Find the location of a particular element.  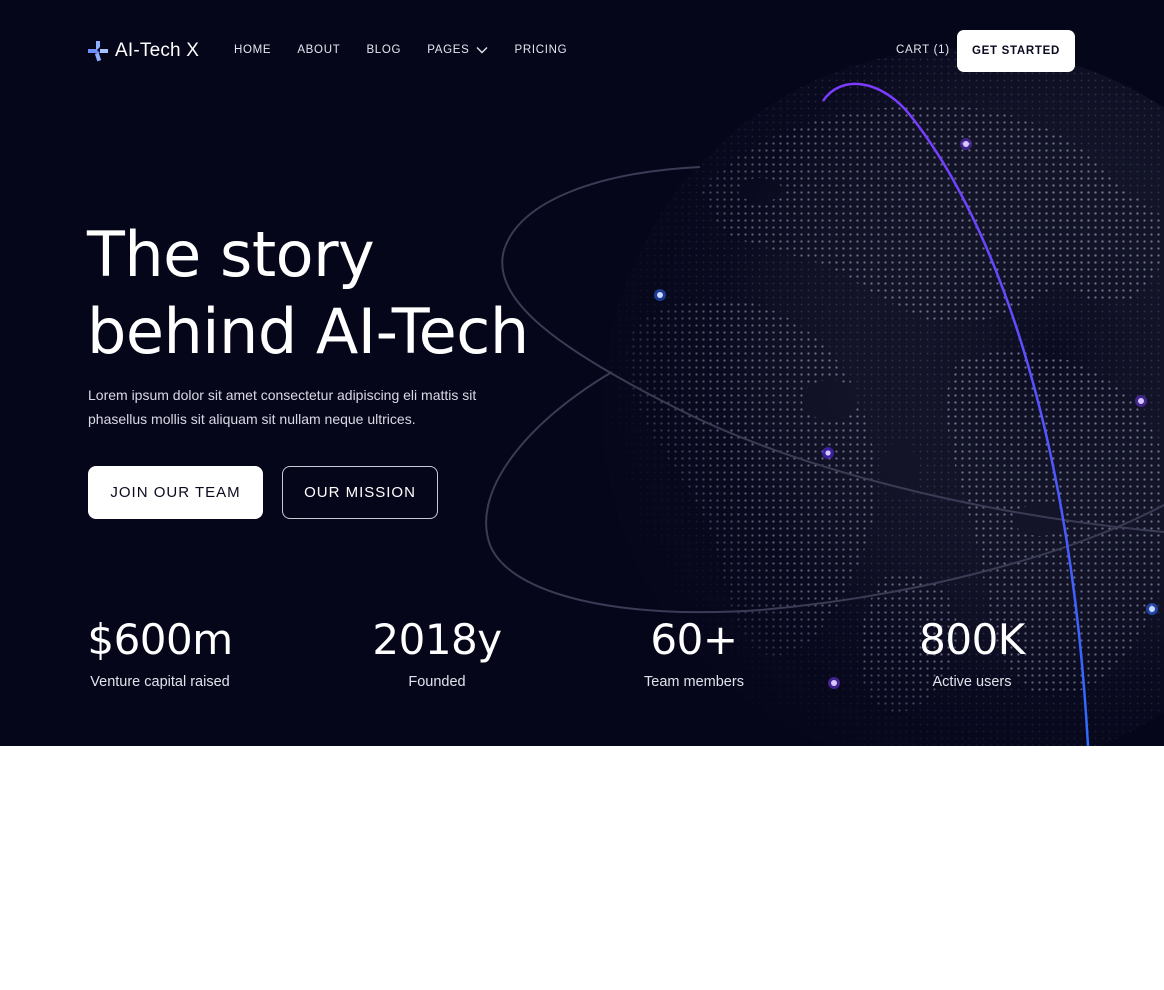

nav-link-pages: PAGES is located at coordinates (457, 50).